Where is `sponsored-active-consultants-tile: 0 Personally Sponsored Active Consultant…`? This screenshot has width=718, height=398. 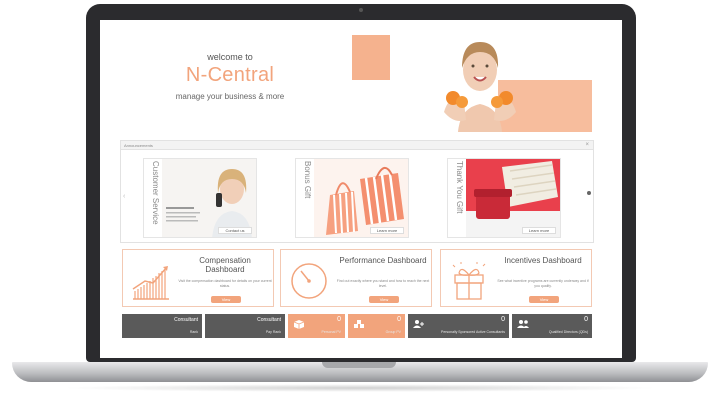
sponsored-active-consultants-tile: 0 Personally Sponsored Active Consultant… is located at coordinates (458, 326).